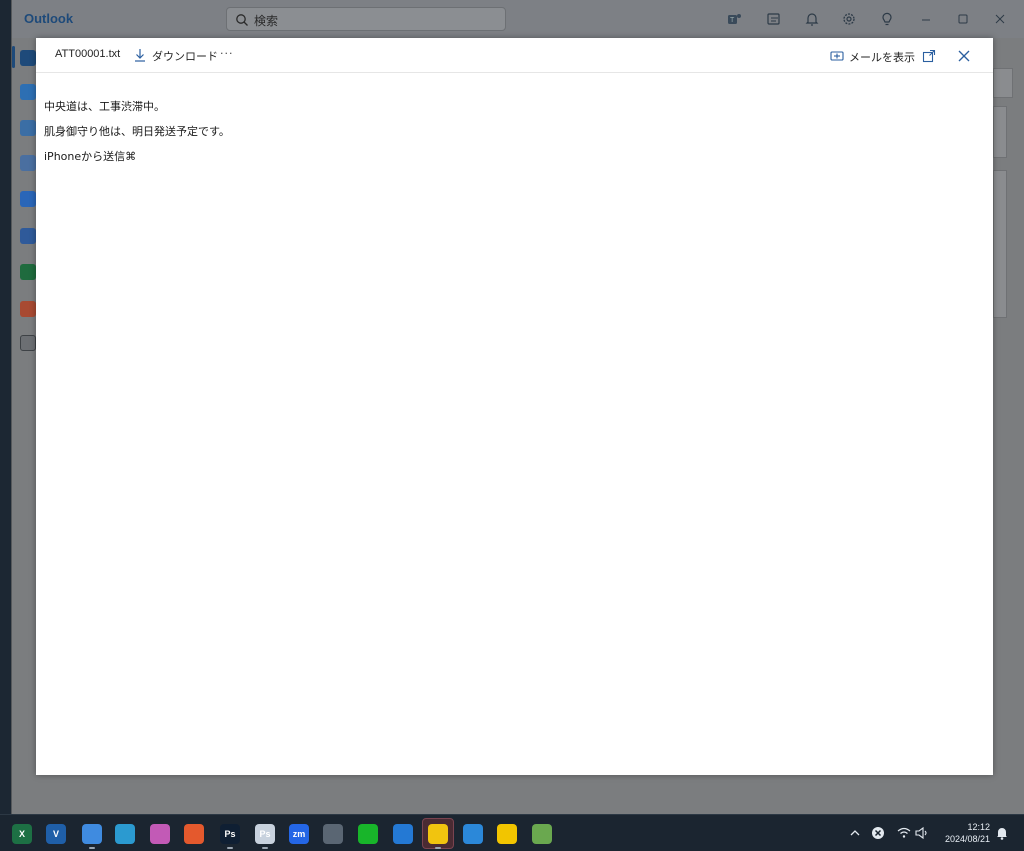 This screenshot has width=1024, height=851. Describe the element at coordinates (368, 834) in the screenshot. I see `green-app-icon` at that location.